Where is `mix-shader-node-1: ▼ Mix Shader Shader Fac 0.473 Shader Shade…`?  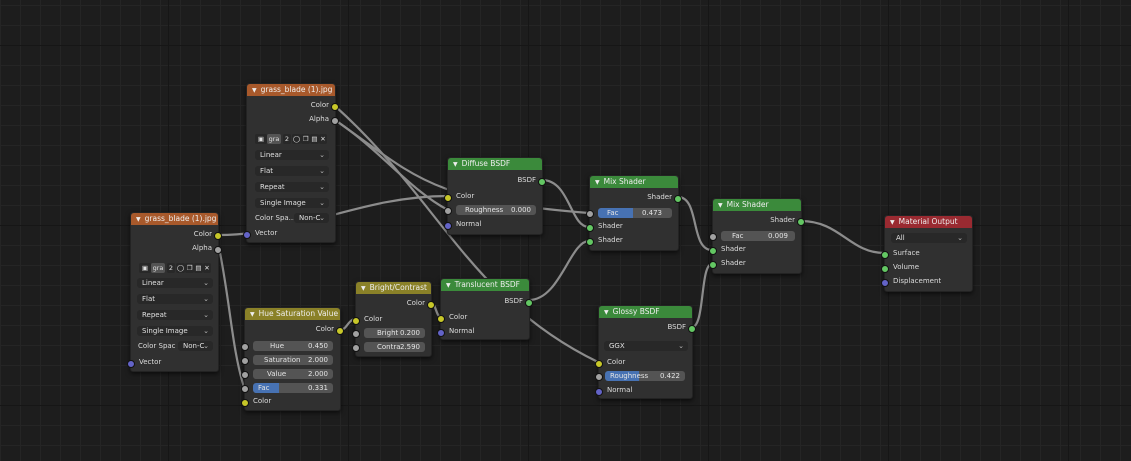
mix-shader-node-1: ▼ Mix Shader Shader Fac 0.473 Shader Shade… is located at coordinates (634, 213).